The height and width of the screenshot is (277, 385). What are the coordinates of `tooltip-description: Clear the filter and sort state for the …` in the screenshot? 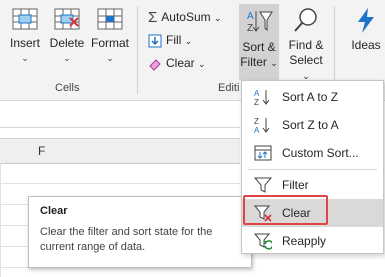 It's located at (126, 239).